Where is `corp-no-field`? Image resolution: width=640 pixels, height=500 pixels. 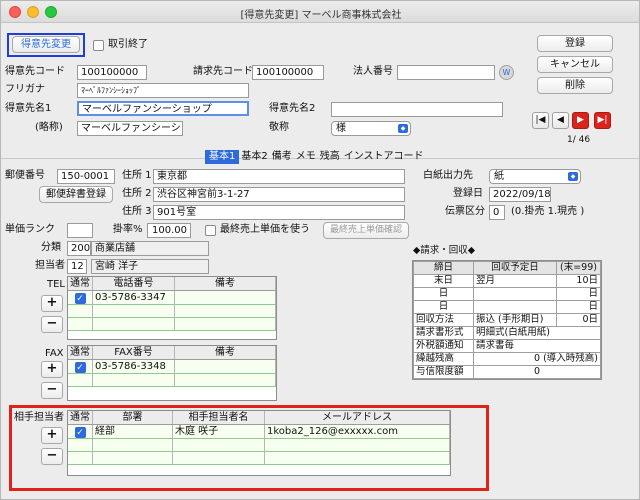 corp-no-field is located at coordinates (446, 72).